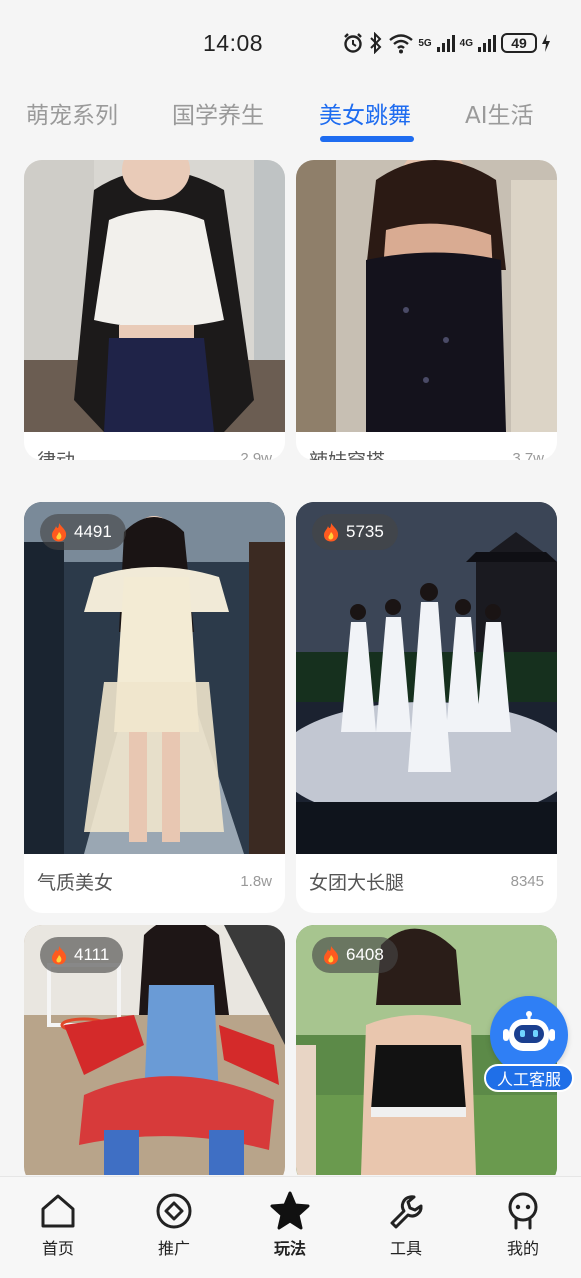 The image size is (581, 1278). What do you see at coordinates (367, 139) in the screenshot?
I see `active-tab-indicator` at bounding box center [367, 139].